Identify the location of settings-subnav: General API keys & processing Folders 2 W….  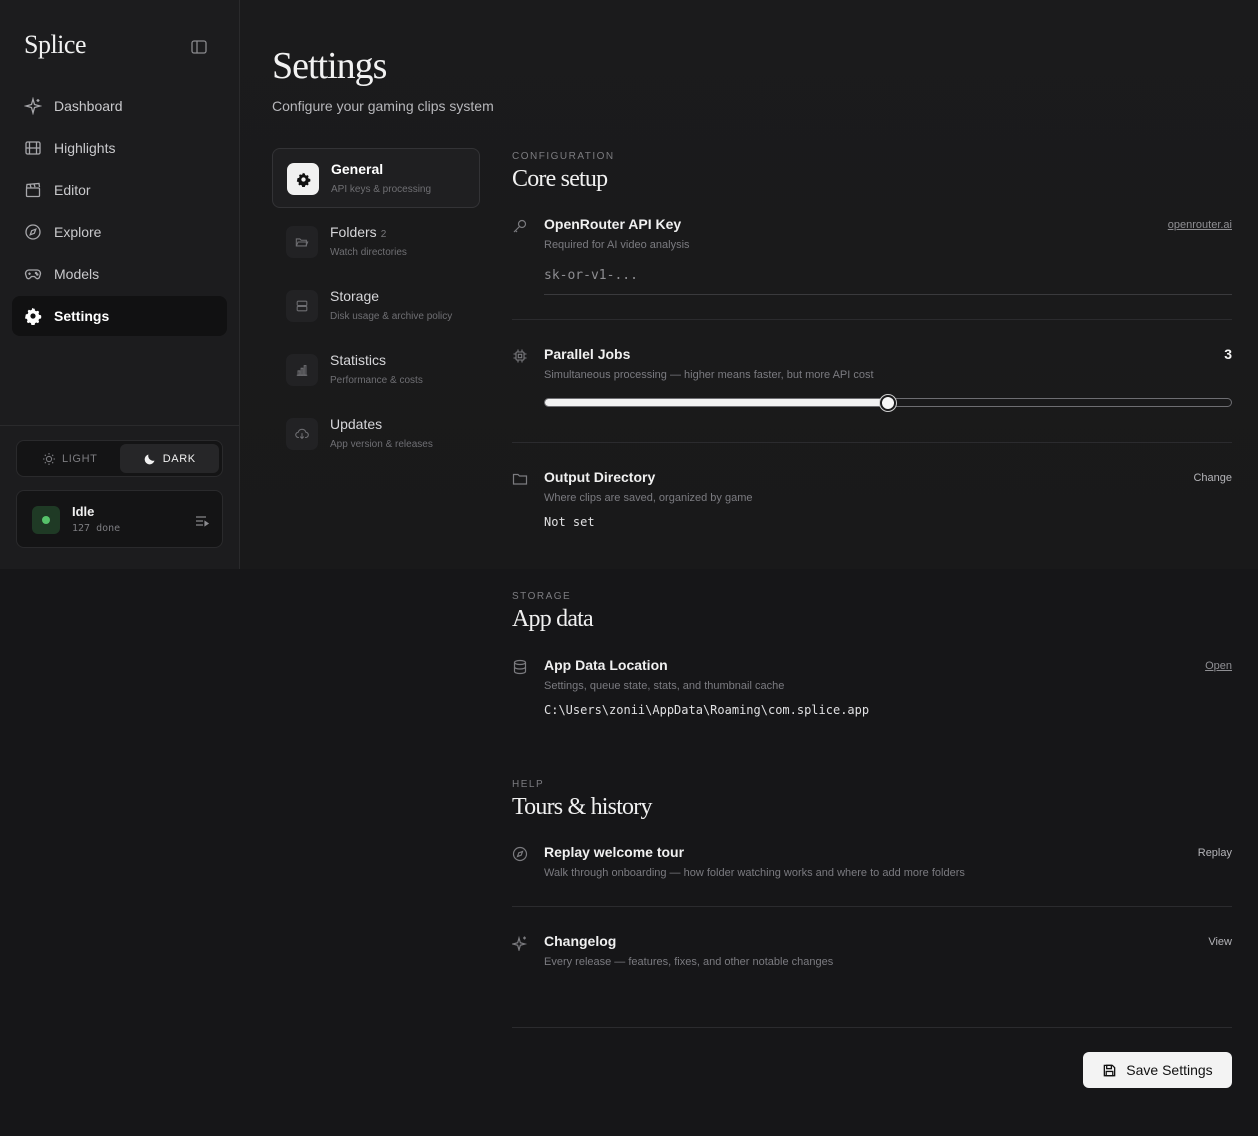
(376, 308).